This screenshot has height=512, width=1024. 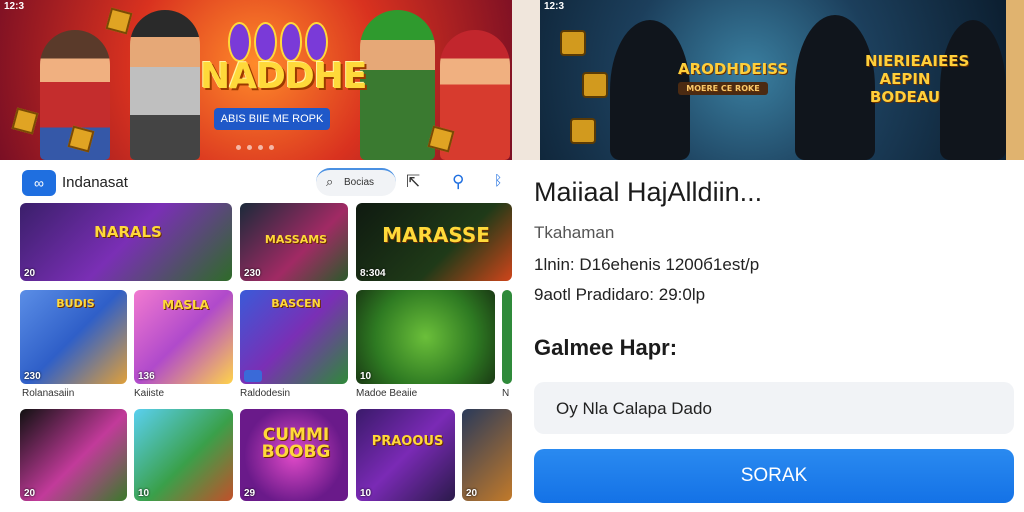 What do you see at coordinates (296, 303) in the screenshot?
I see `tile-title: BASCEN` at bounding box center [296, 303].